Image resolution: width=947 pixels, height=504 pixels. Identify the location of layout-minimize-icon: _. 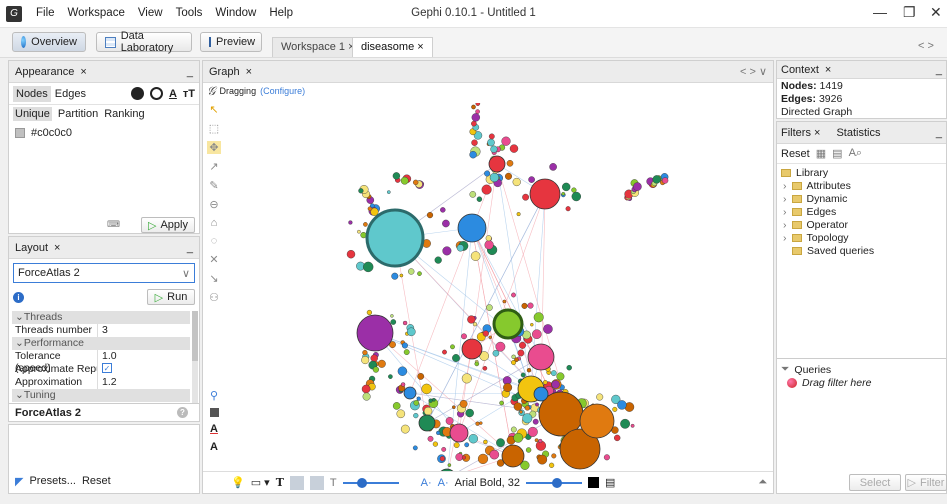
(190, 248).